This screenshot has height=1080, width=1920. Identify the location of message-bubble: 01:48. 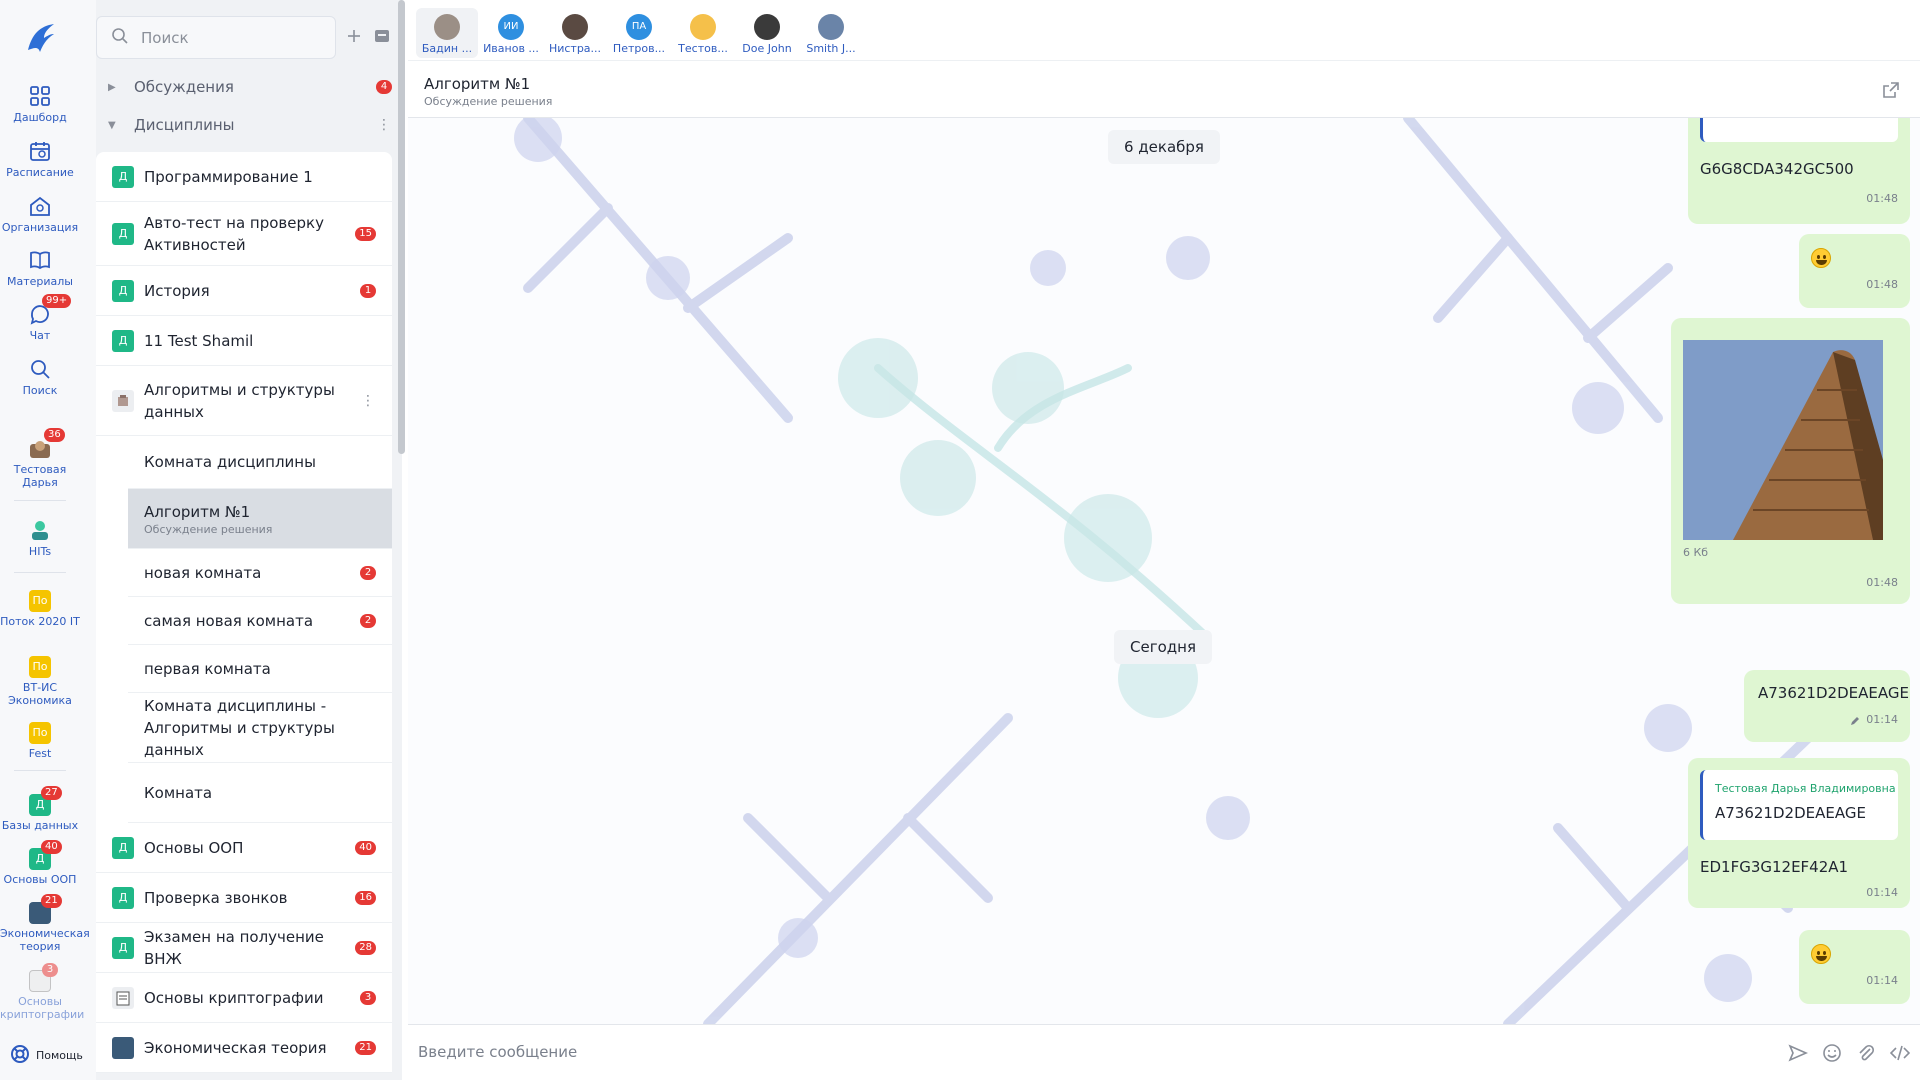
(1854, 271).